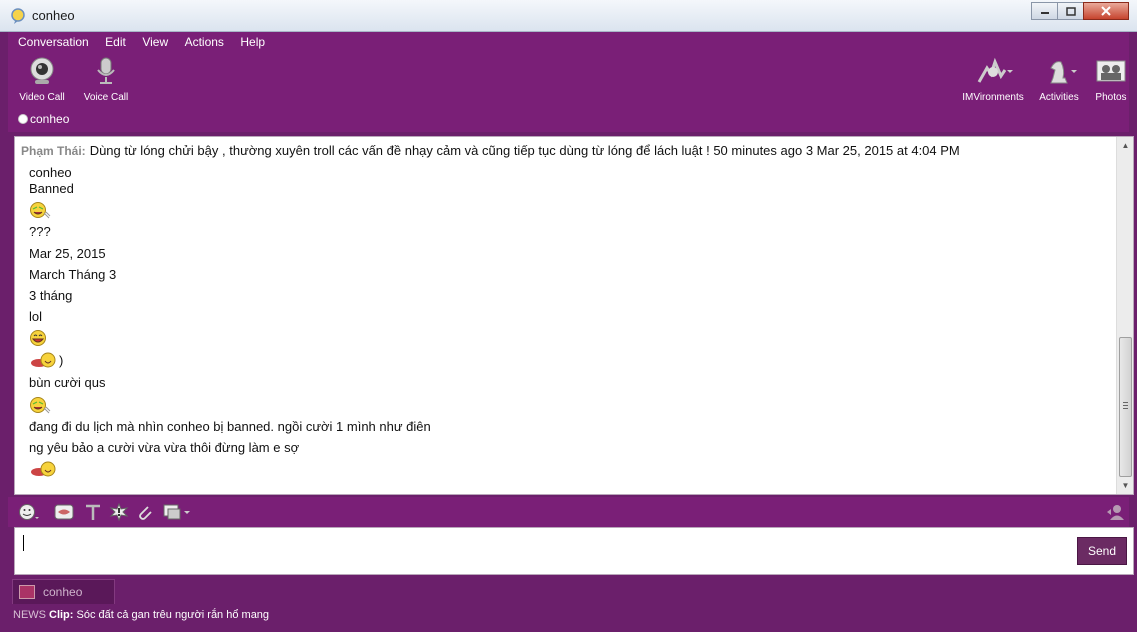 The height and width of the screenshot is (632, 1137). I want to click on news-label: NEWS, so click(29, 615).